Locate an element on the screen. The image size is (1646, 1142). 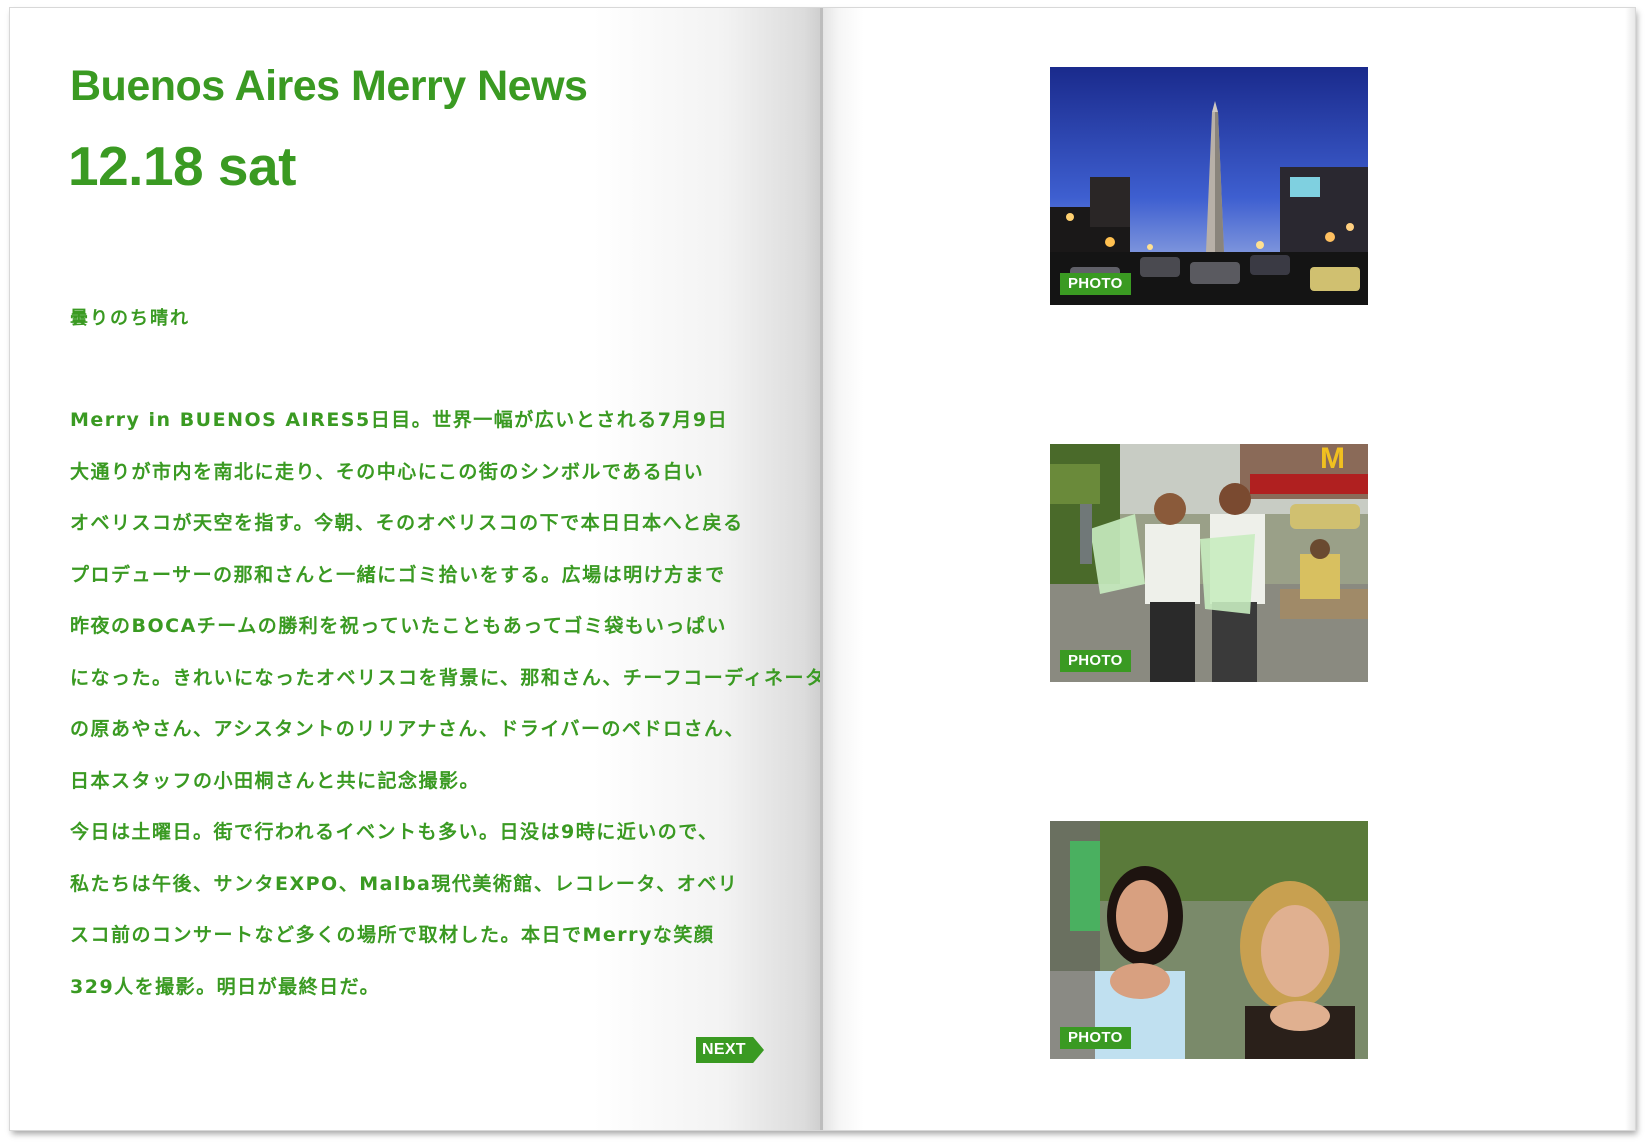
obelisk-night-image is located at coordinates (1209, 186).